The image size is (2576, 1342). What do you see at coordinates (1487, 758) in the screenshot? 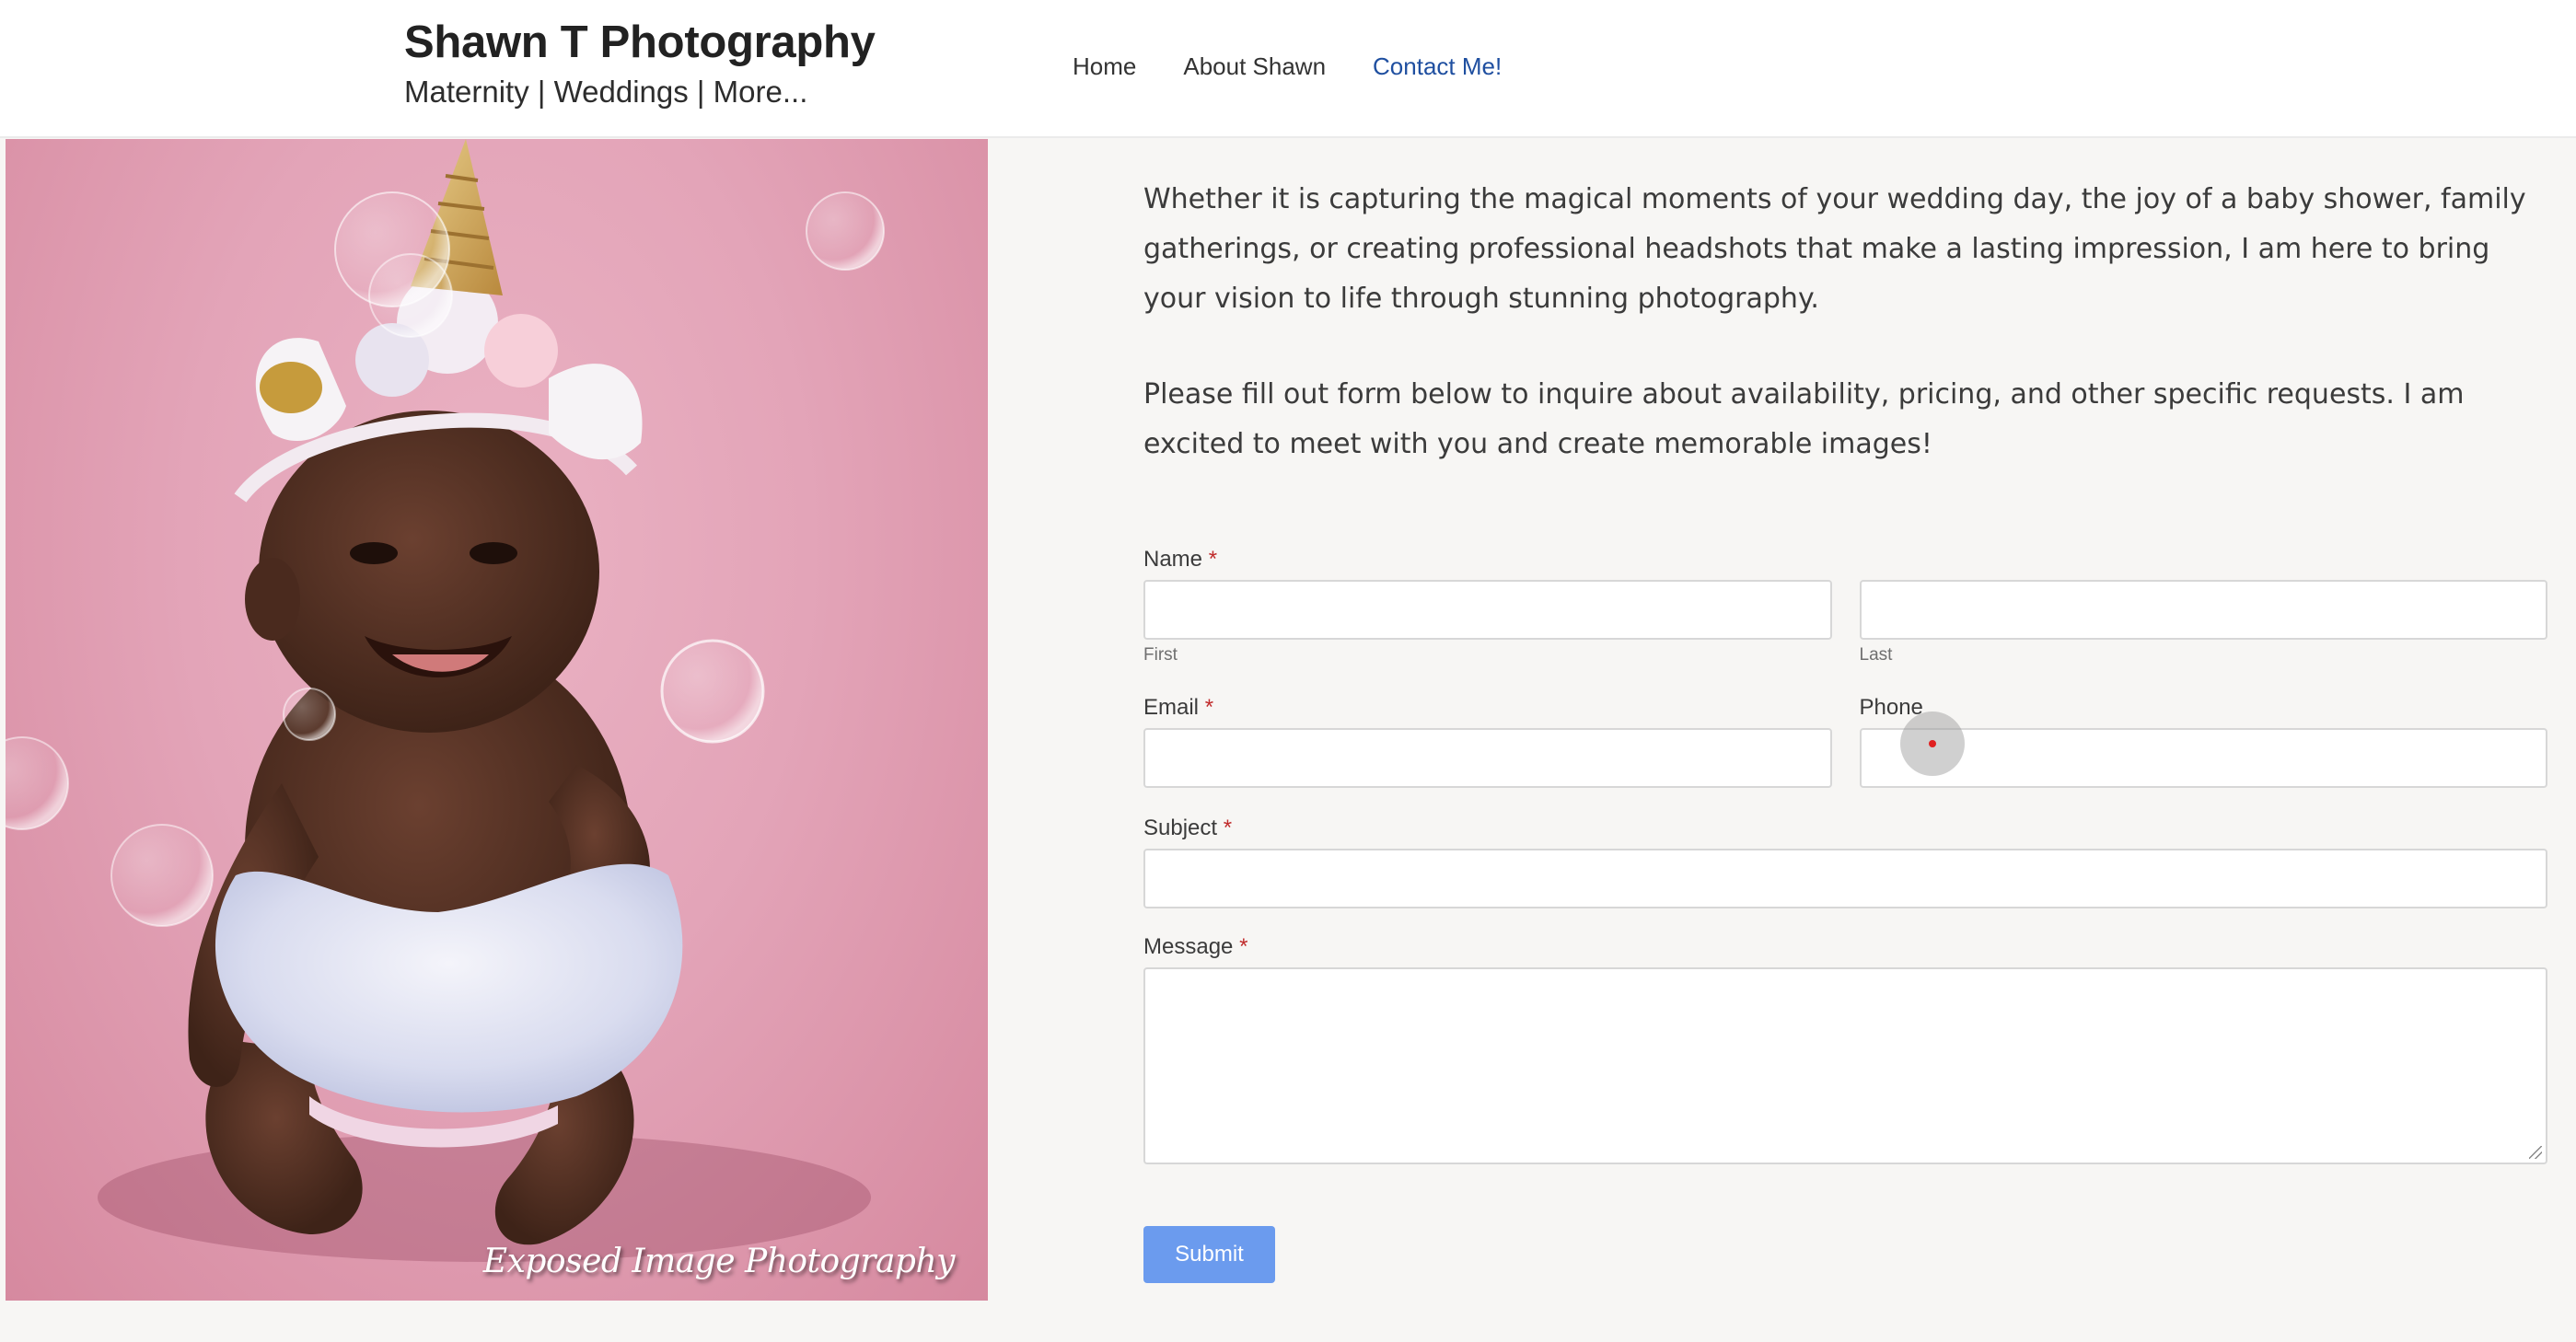
I see `email-field` at bounding box center [1487, 758].